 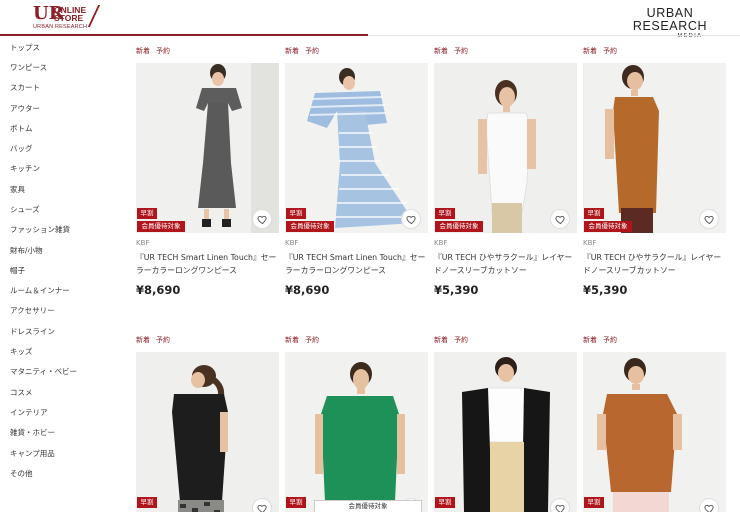 I want to click on product-price: ¥5,390, so click(x=456, y=290).